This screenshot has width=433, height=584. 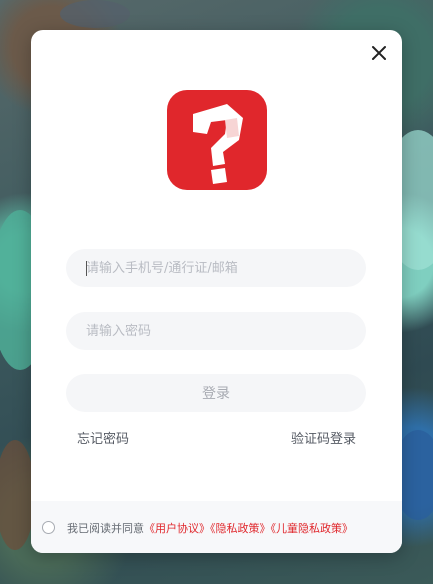 I want to click on agreement-text: 我已阅读并同意《用户协议》《隐私政策》《儿童隐私政策》, so click(x=210, y=528).